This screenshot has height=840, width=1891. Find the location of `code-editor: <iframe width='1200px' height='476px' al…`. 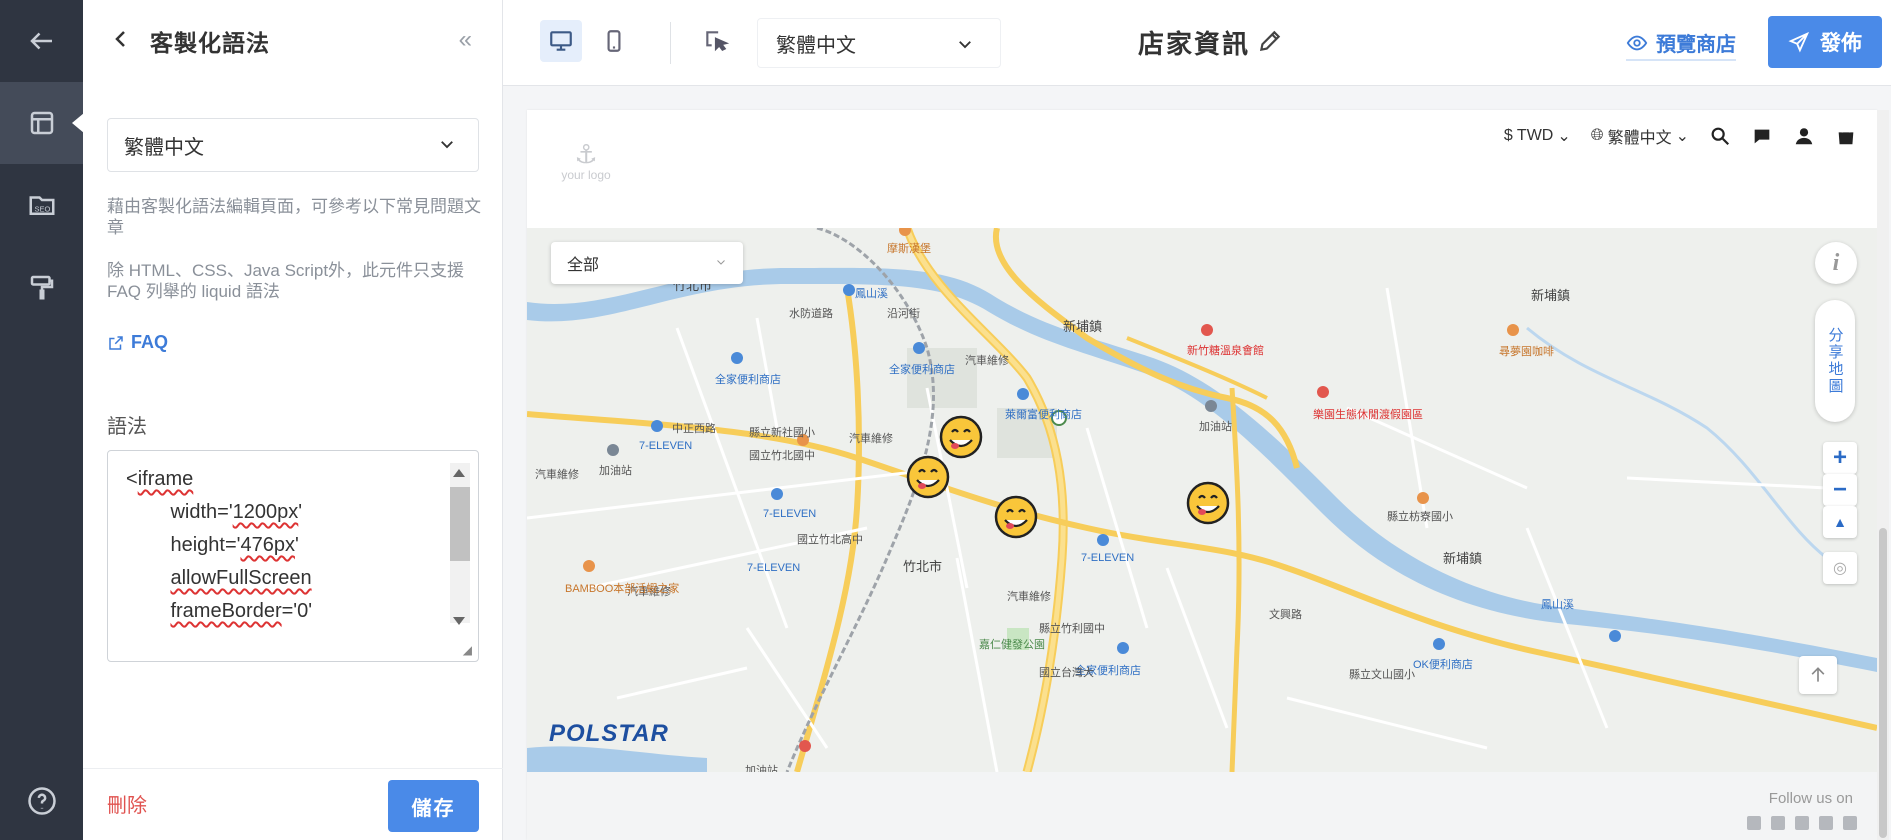

code-editor: <iframe width='1200px' height='476px' al… is located at coordinates (293, 556).